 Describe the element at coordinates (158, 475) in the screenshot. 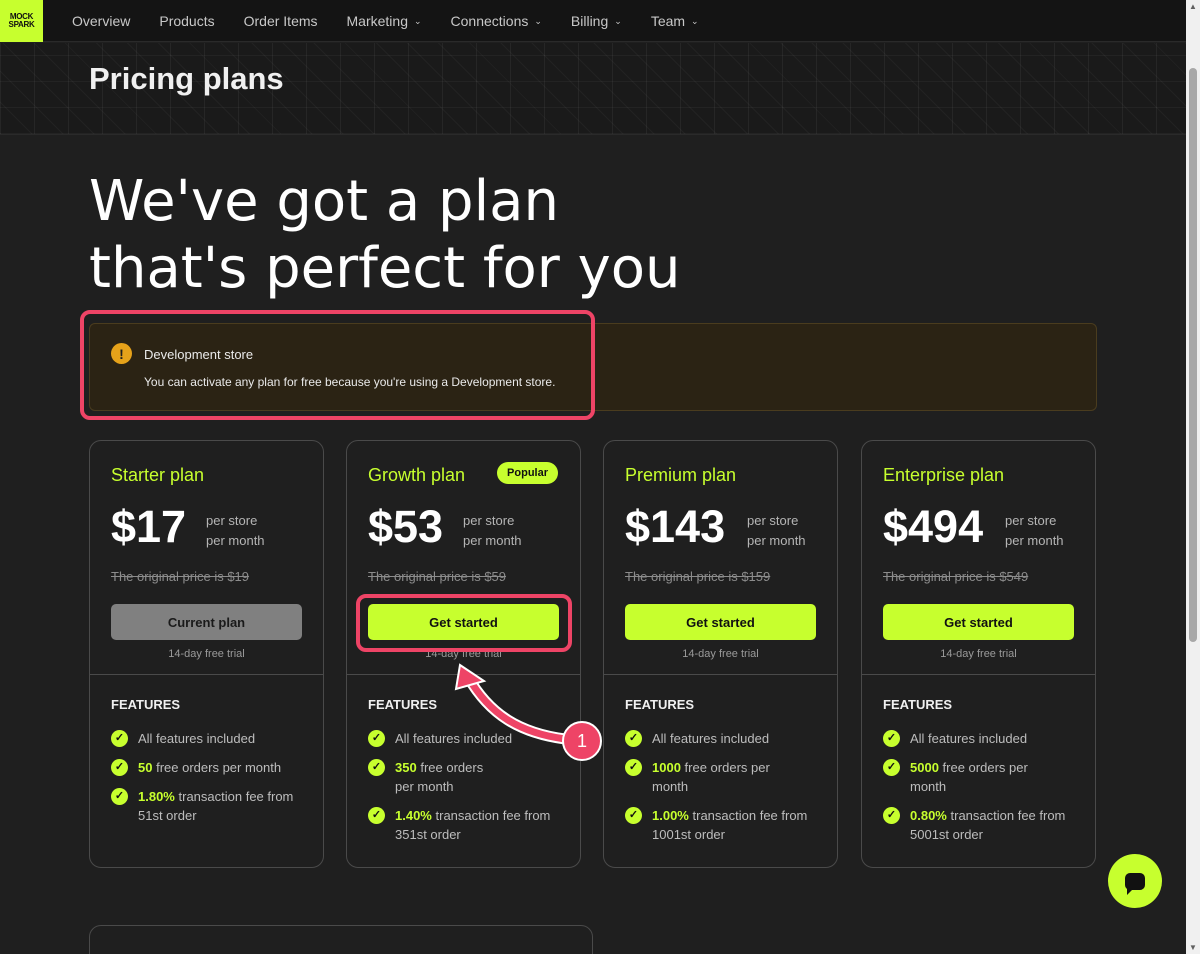

I see `plan-name: Starter plan` at that location.